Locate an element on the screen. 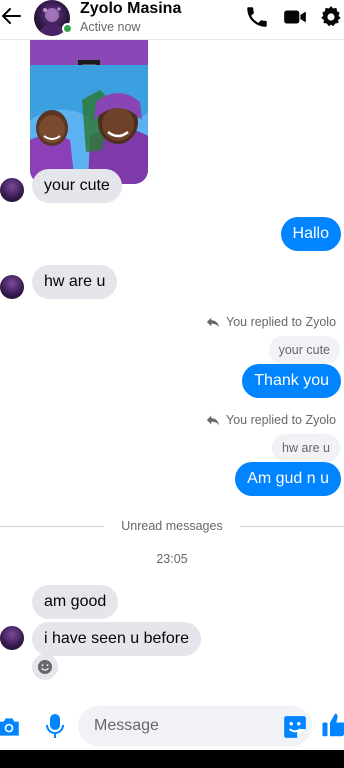 This screenshot has height=768, width=344. message-bubble-outgoing: Thank you is located at coordinates (291, 381).